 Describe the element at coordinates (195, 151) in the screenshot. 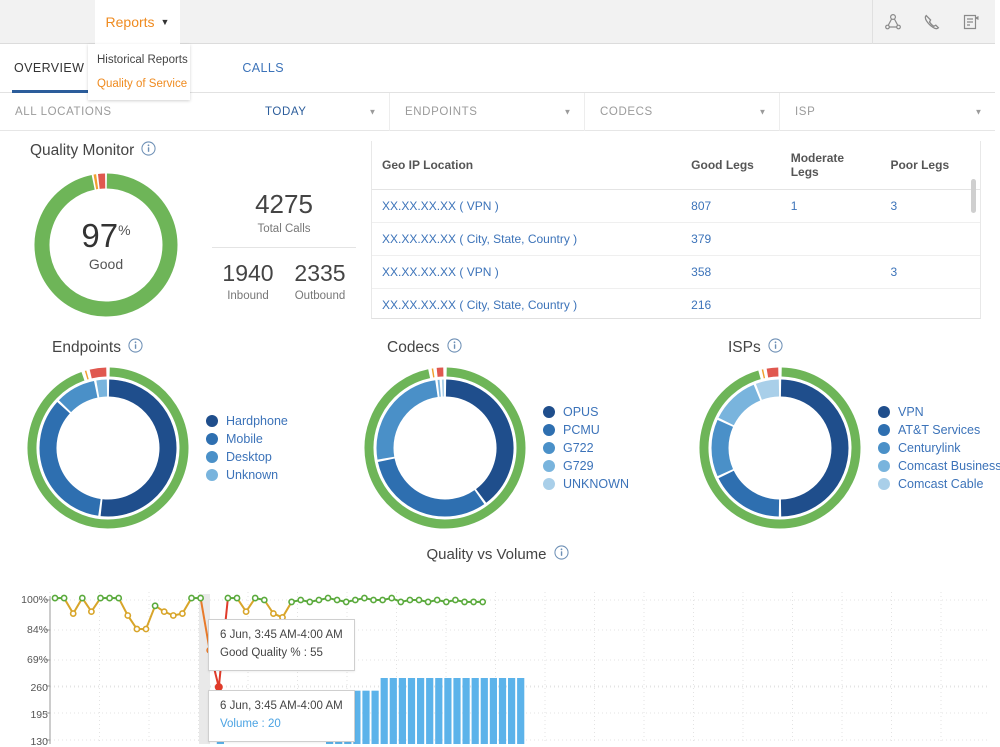

I see `quality-monitor-header: Quality Monitor` at that location.